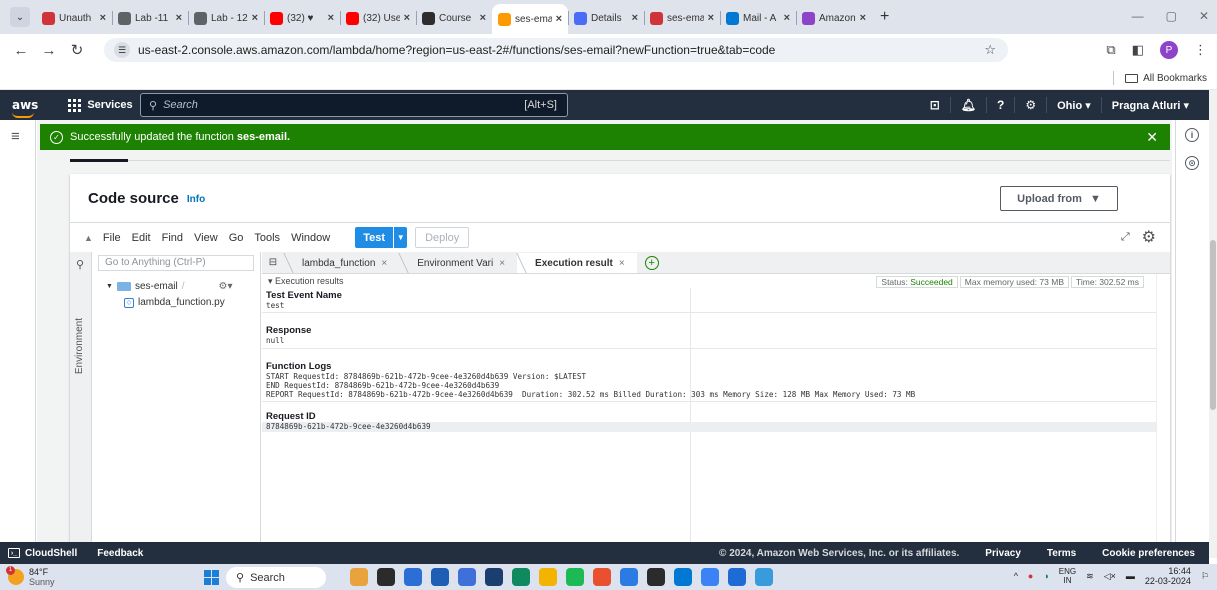  Describe the element at coordinates (267, 238) in the screenshot. I see `menu-tools: Tools` at that location.